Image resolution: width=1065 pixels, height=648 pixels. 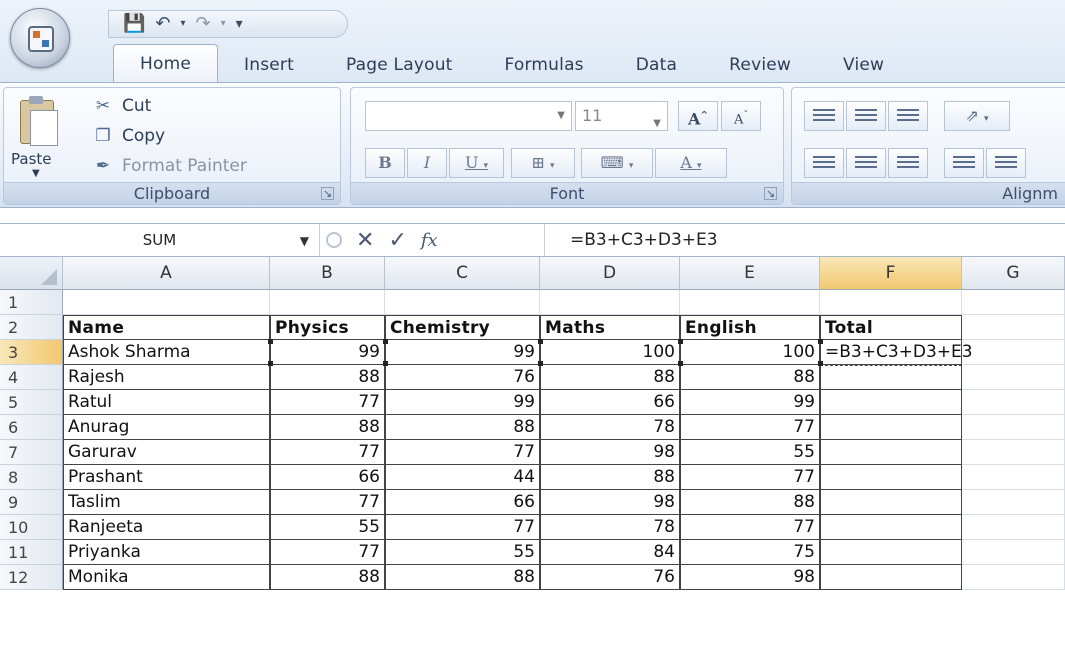 I want to click on cell-b8: 66, so click(x=327, y=477).